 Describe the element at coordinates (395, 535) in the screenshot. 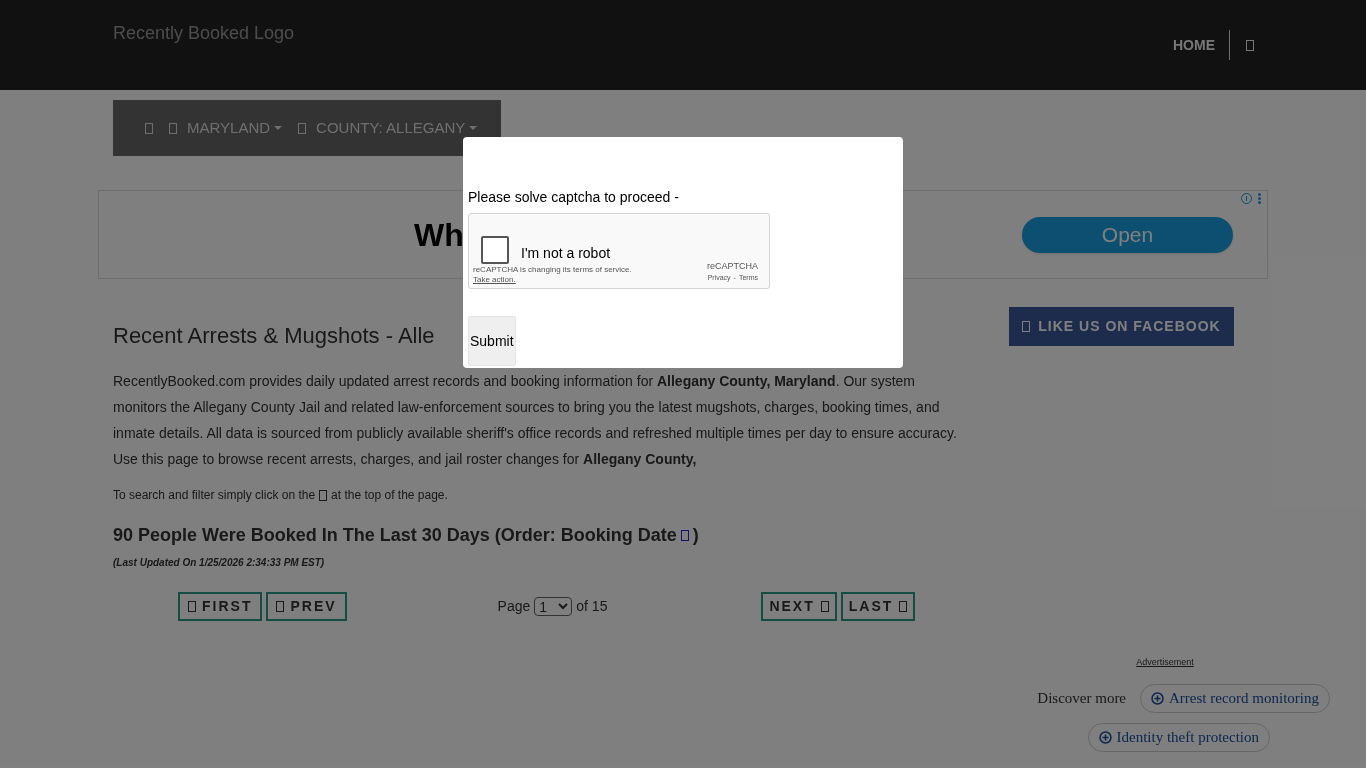

I see `count-heading: 90 People Were Booked In The Last 30 Days (Order: Booking Date` at that location.